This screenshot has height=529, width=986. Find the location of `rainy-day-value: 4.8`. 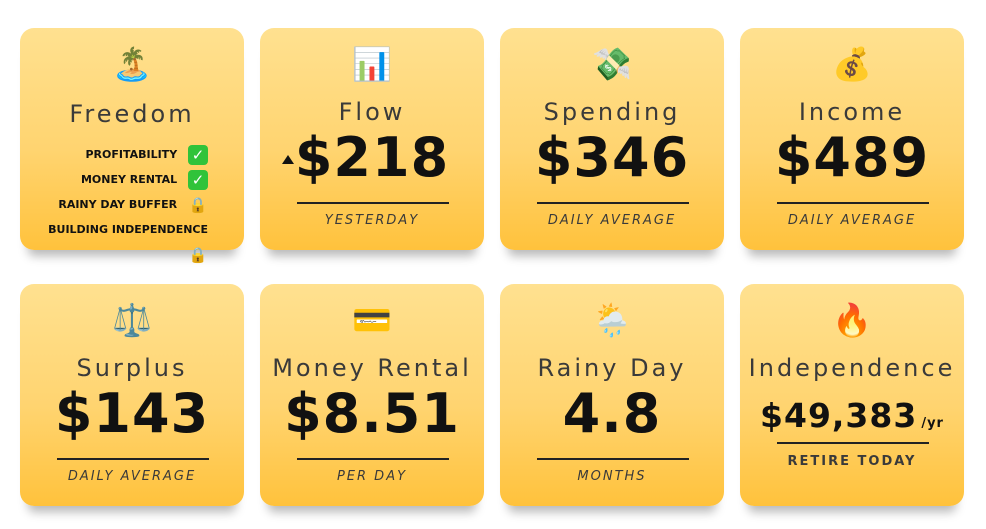

rainy-day-value: 4.8 is located at coordinates (612, 413).